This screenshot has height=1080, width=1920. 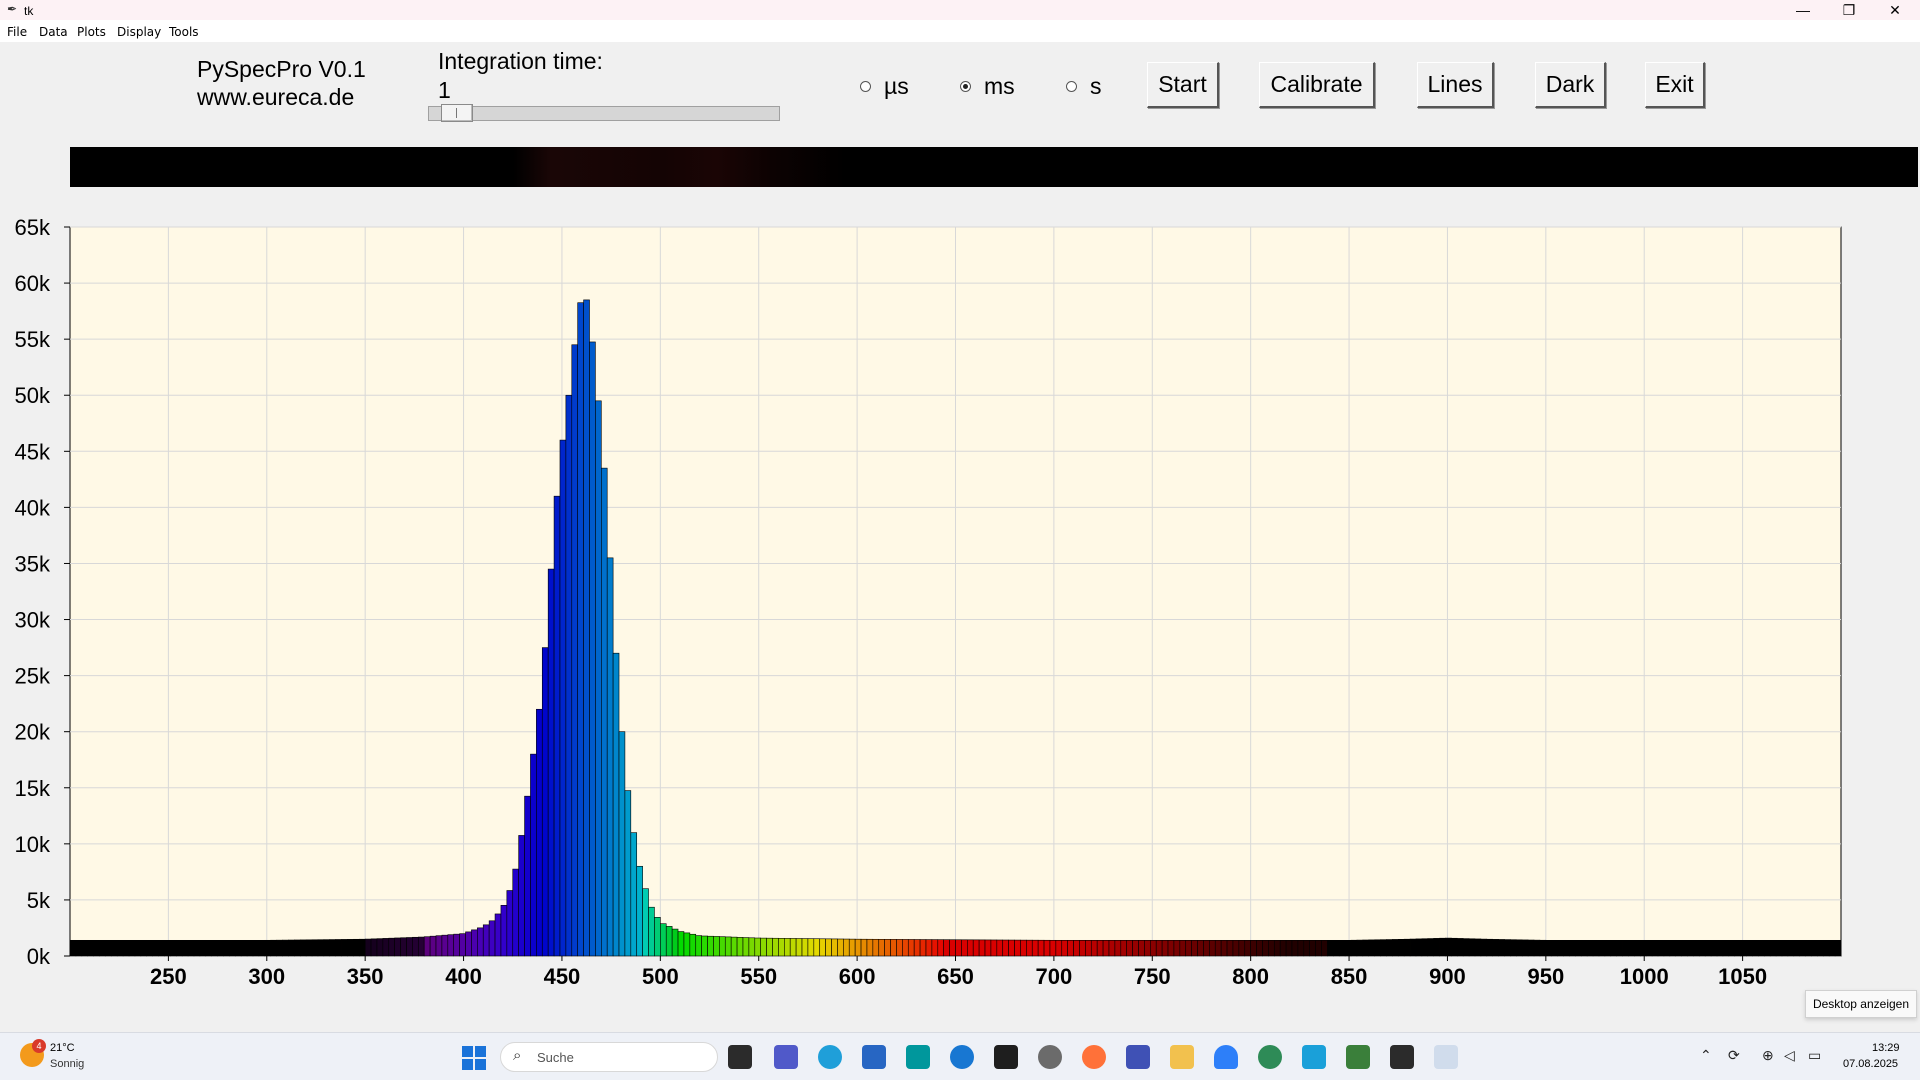 I want to click on y-tick-label: 55k, so click(x=33, y=339).